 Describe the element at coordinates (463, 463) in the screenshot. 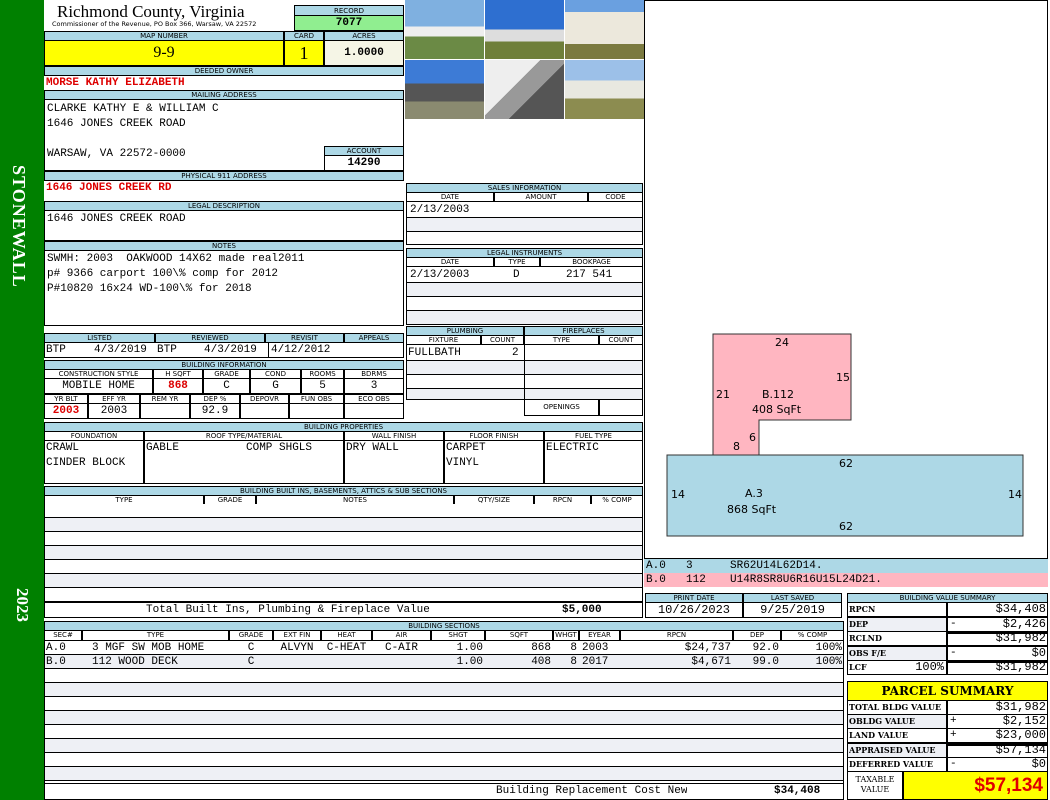

I see `property-value: VINYL` at that location.